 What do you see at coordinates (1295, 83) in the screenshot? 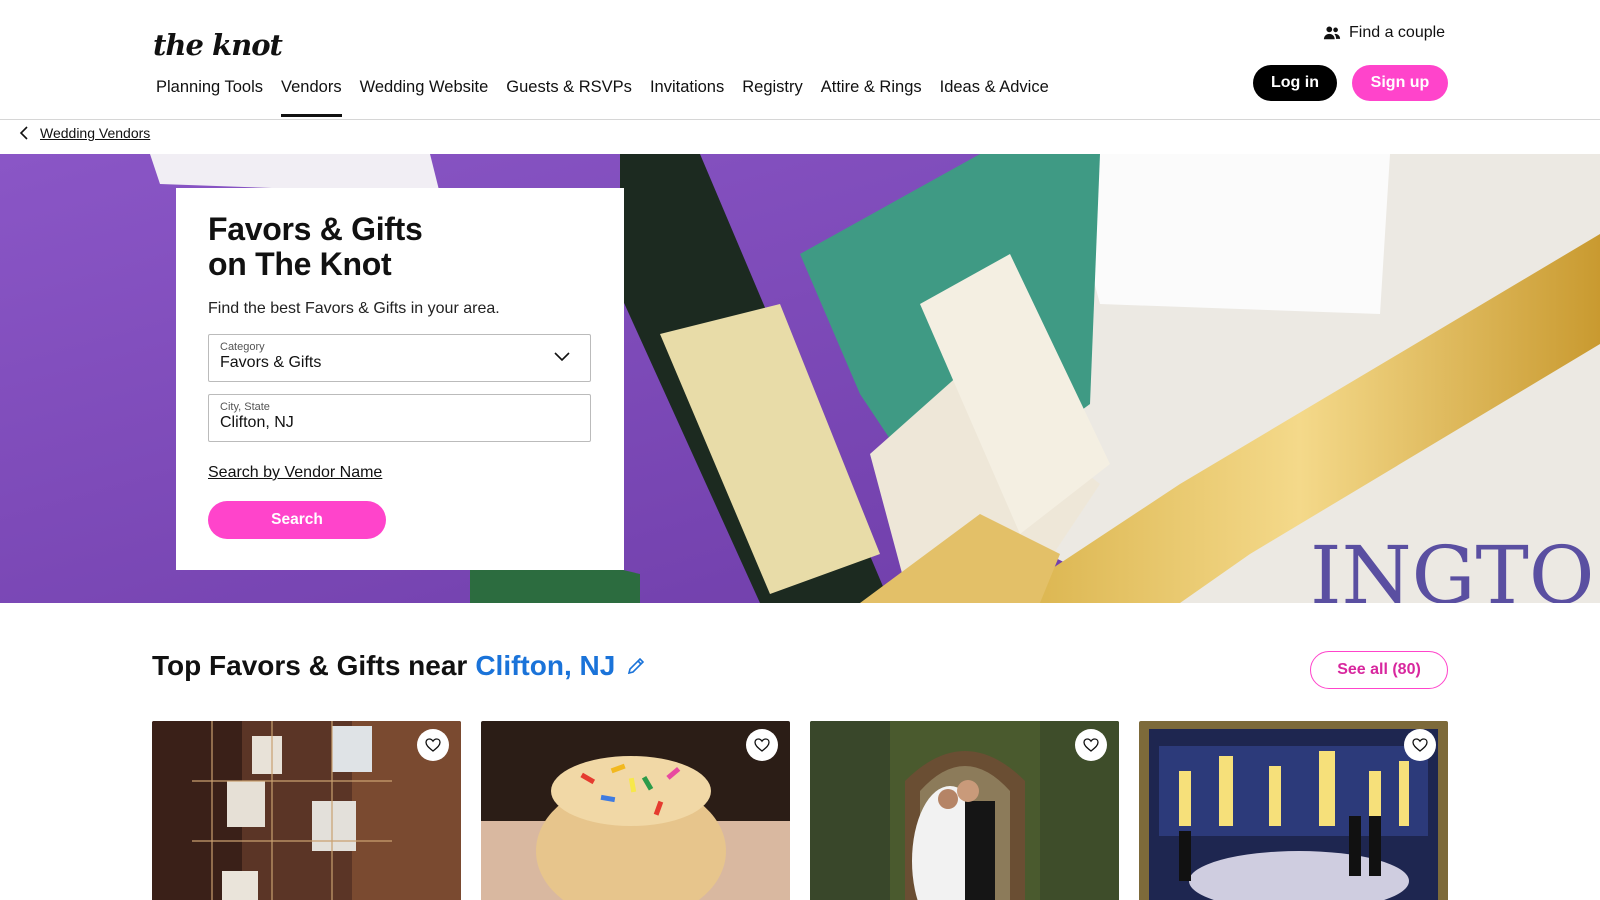
I see `login-button: Log in` at bounding box center [1295, 83].